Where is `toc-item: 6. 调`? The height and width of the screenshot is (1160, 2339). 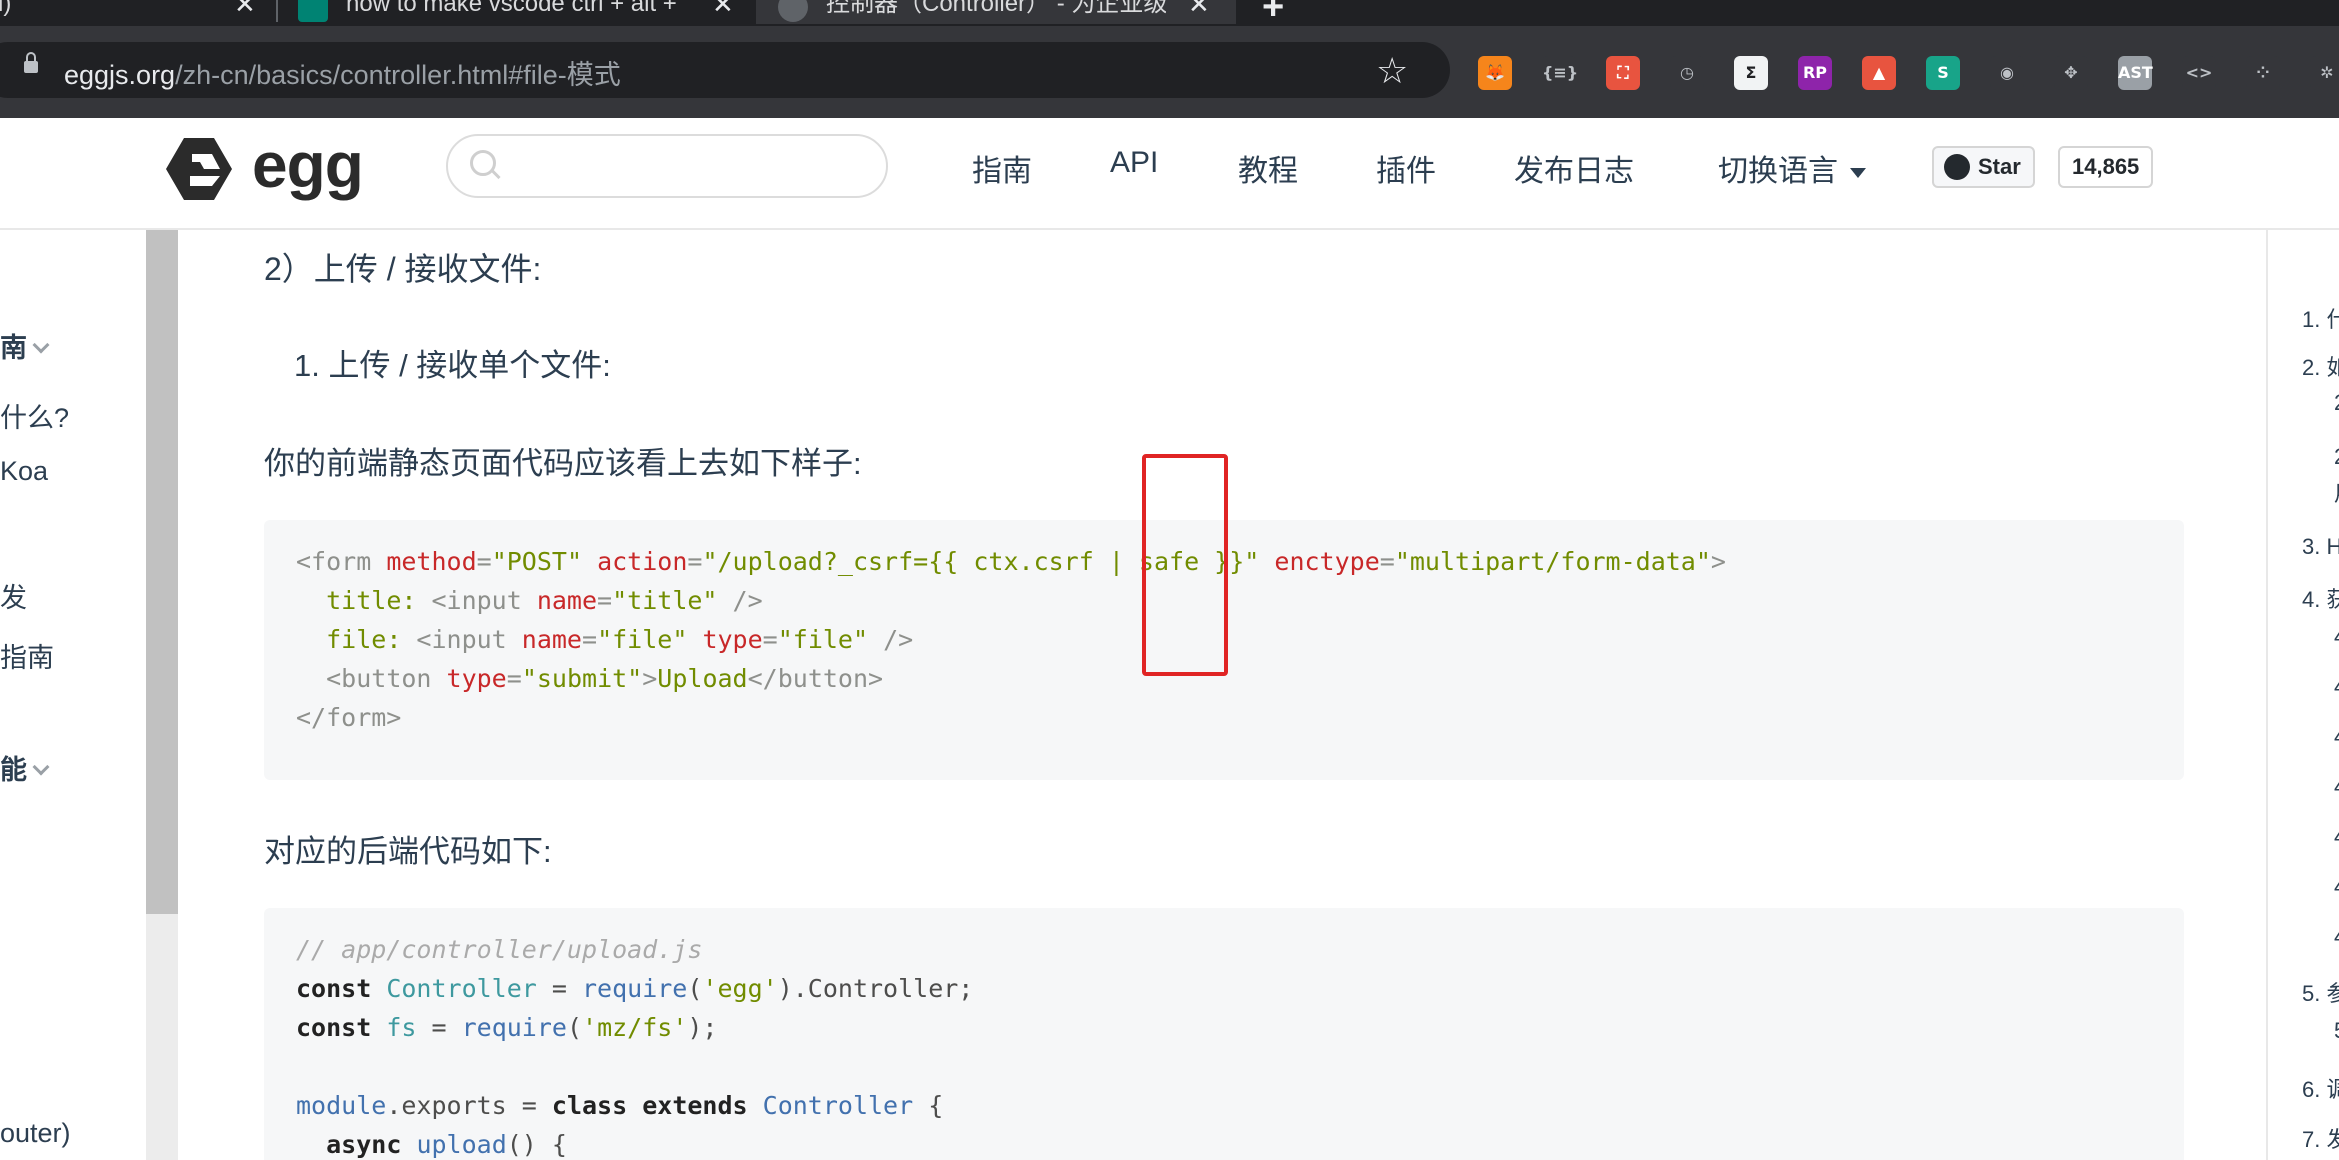 toc-item: 6. 调 is located at coordinates (2320, 1088).